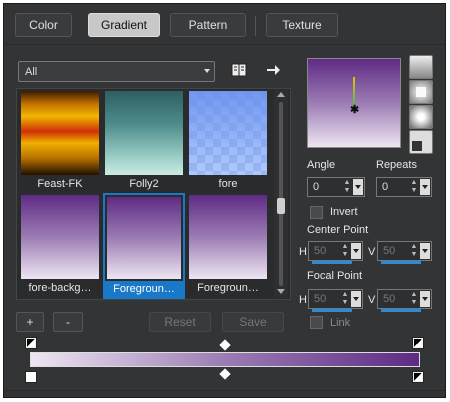 Image resolution: width=450 pixels, height=402 pixels. What do you see at coordinates (320, 251) in the screenshot?
I see `center-h-value: 50` at bounding box center [320, 251].